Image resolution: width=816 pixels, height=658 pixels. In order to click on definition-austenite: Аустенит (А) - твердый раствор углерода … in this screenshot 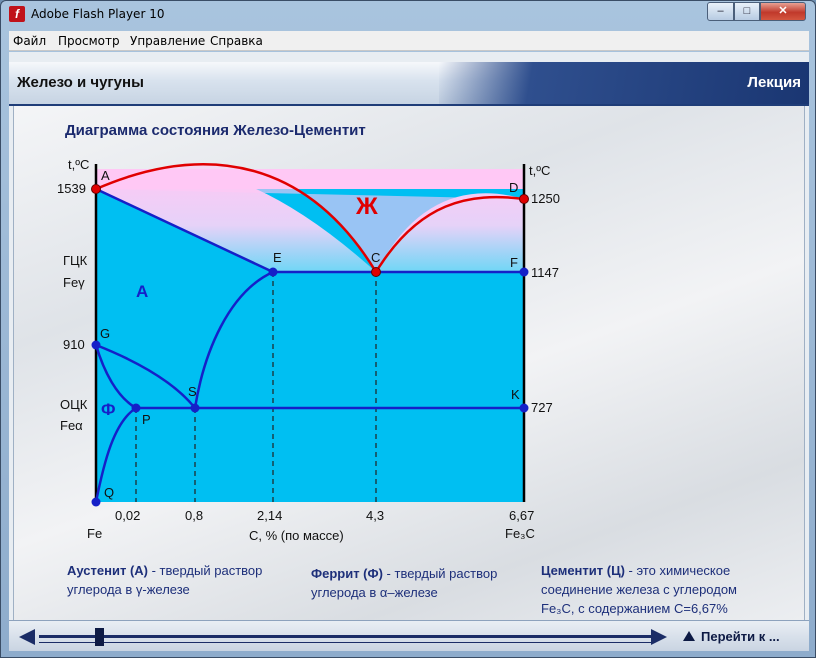, I will do `click(164, 580)`.